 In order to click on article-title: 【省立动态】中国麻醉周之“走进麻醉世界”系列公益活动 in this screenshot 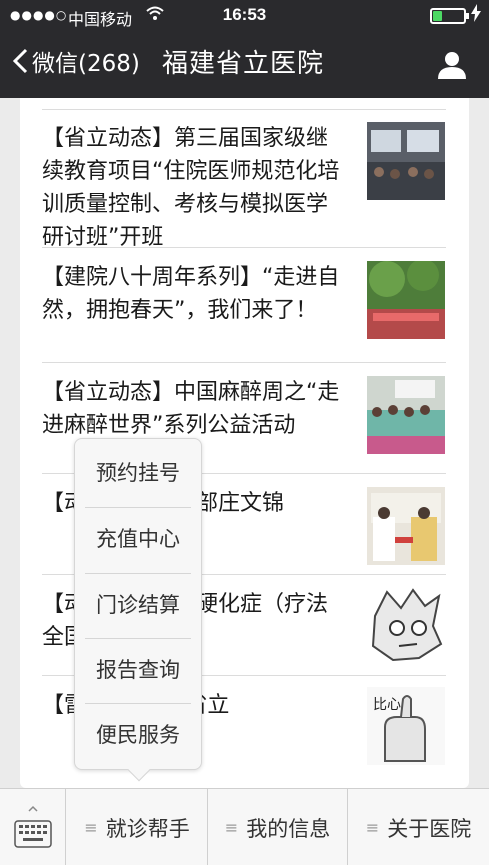, I will do `click(191, 409)`.